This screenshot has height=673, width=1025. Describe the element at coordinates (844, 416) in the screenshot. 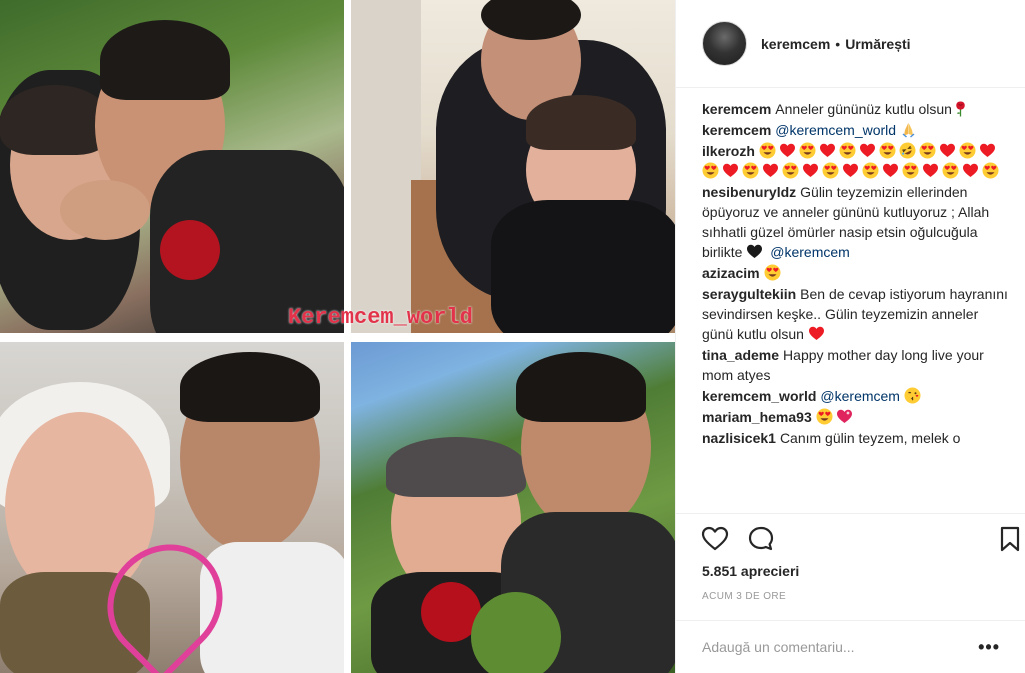

I see `sparkle-heart-emoji-icon` at that location.